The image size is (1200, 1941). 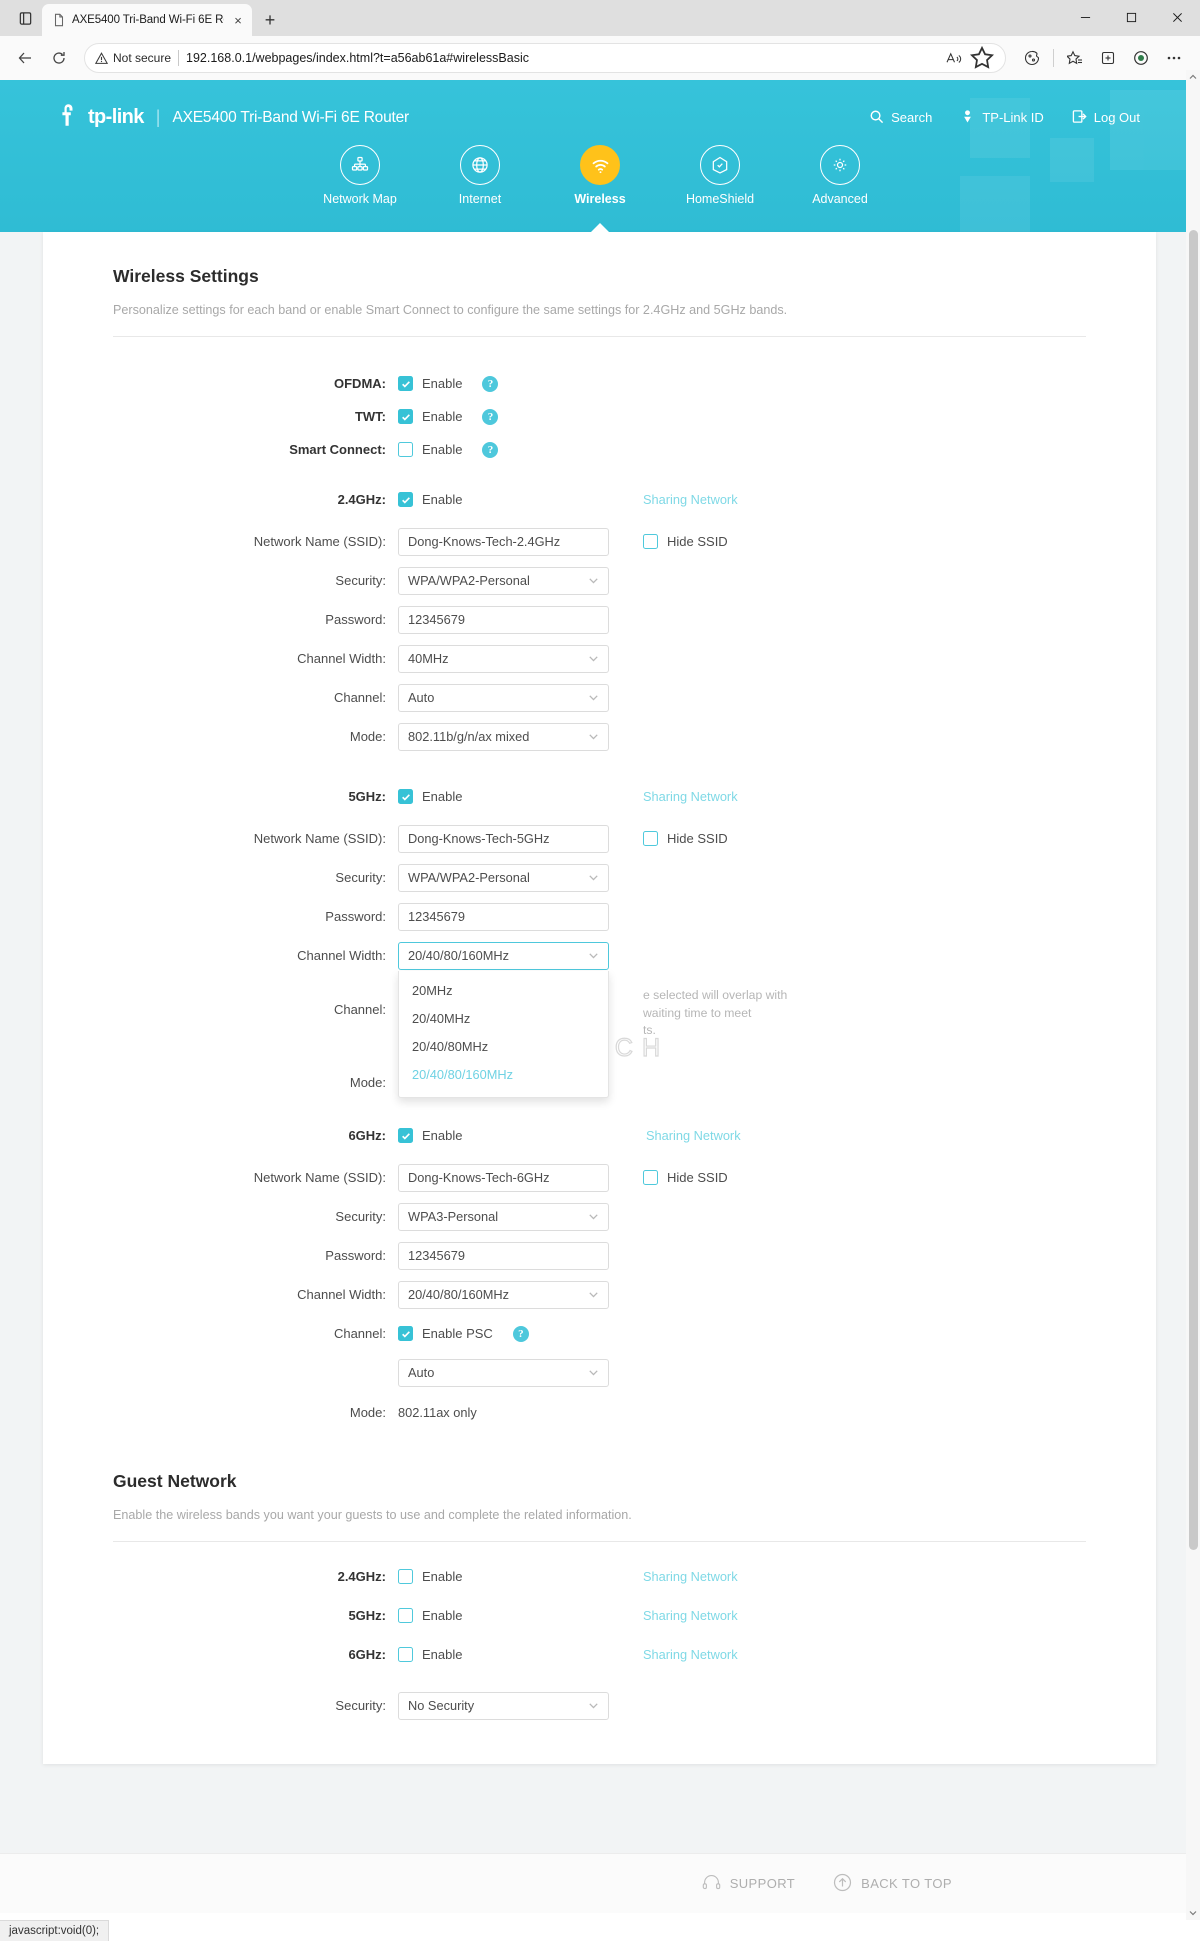 What do you see at coordinates (748, 1884) in the screenshot?
I see `support-button: SUPPORT` at bounding box center [748, 1884].